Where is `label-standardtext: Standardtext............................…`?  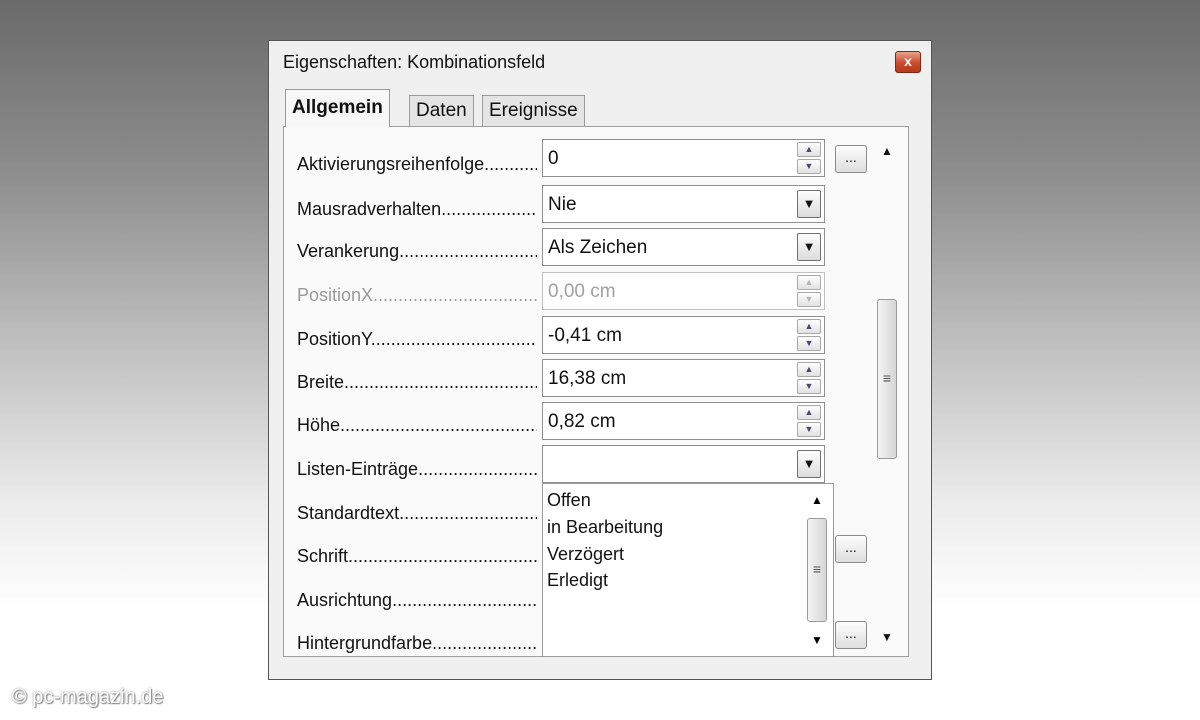 label-standardtext: Standardtext............................… is located at coordinates (417, 513).